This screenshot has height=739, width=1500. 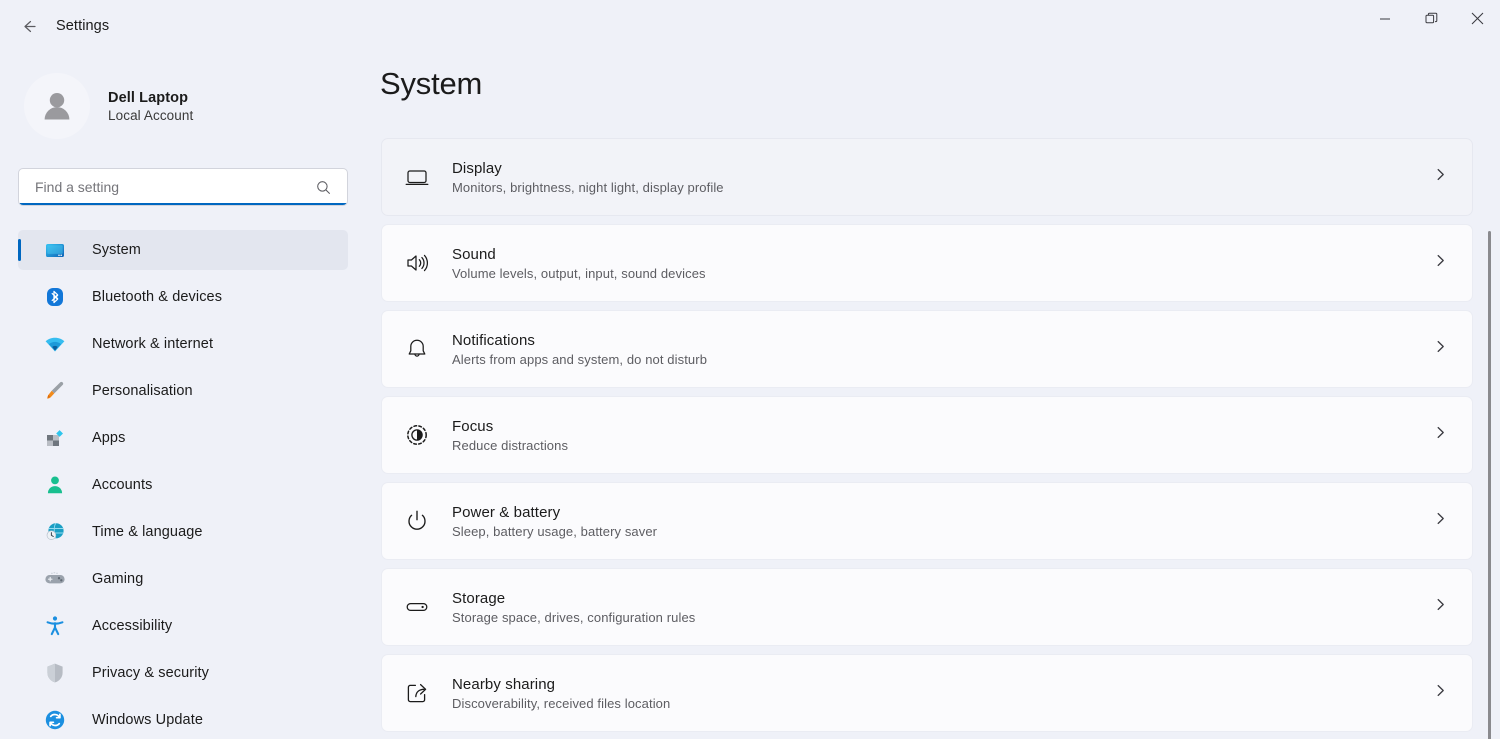 I want to click on window-controls, so click(x=1431, y=21).